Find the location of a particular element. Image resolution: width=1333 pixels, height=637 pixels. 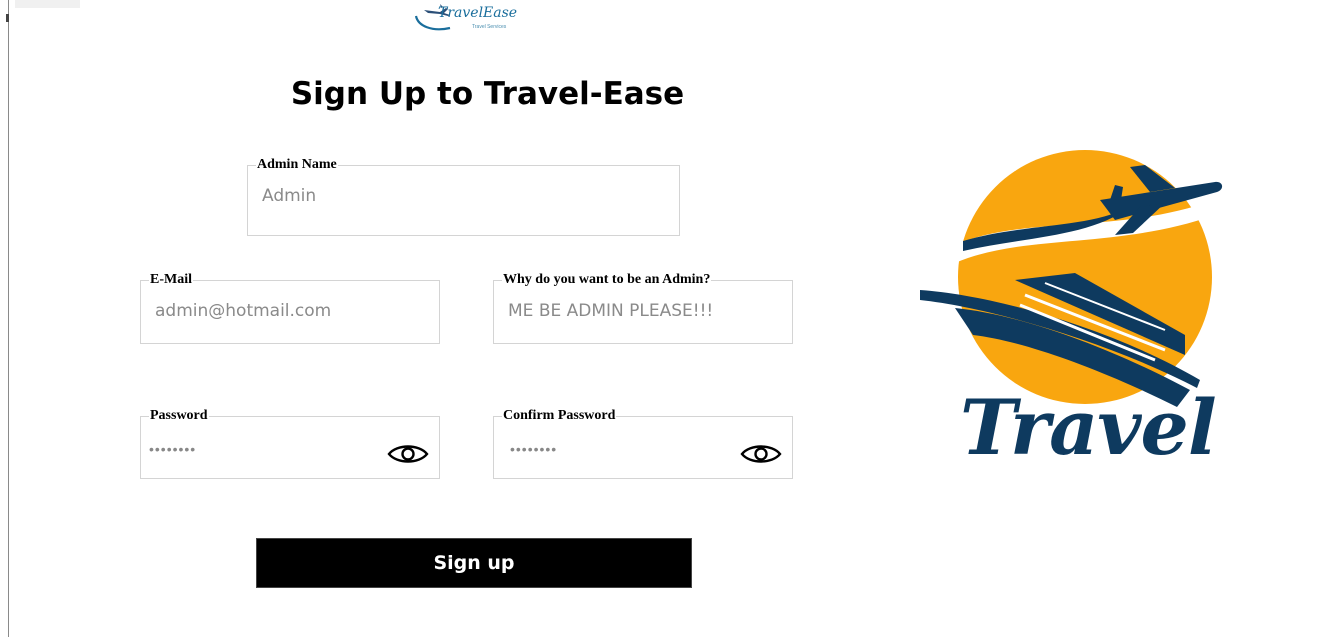

password-field: Password •••••••• is located at coordinates (290, 444).